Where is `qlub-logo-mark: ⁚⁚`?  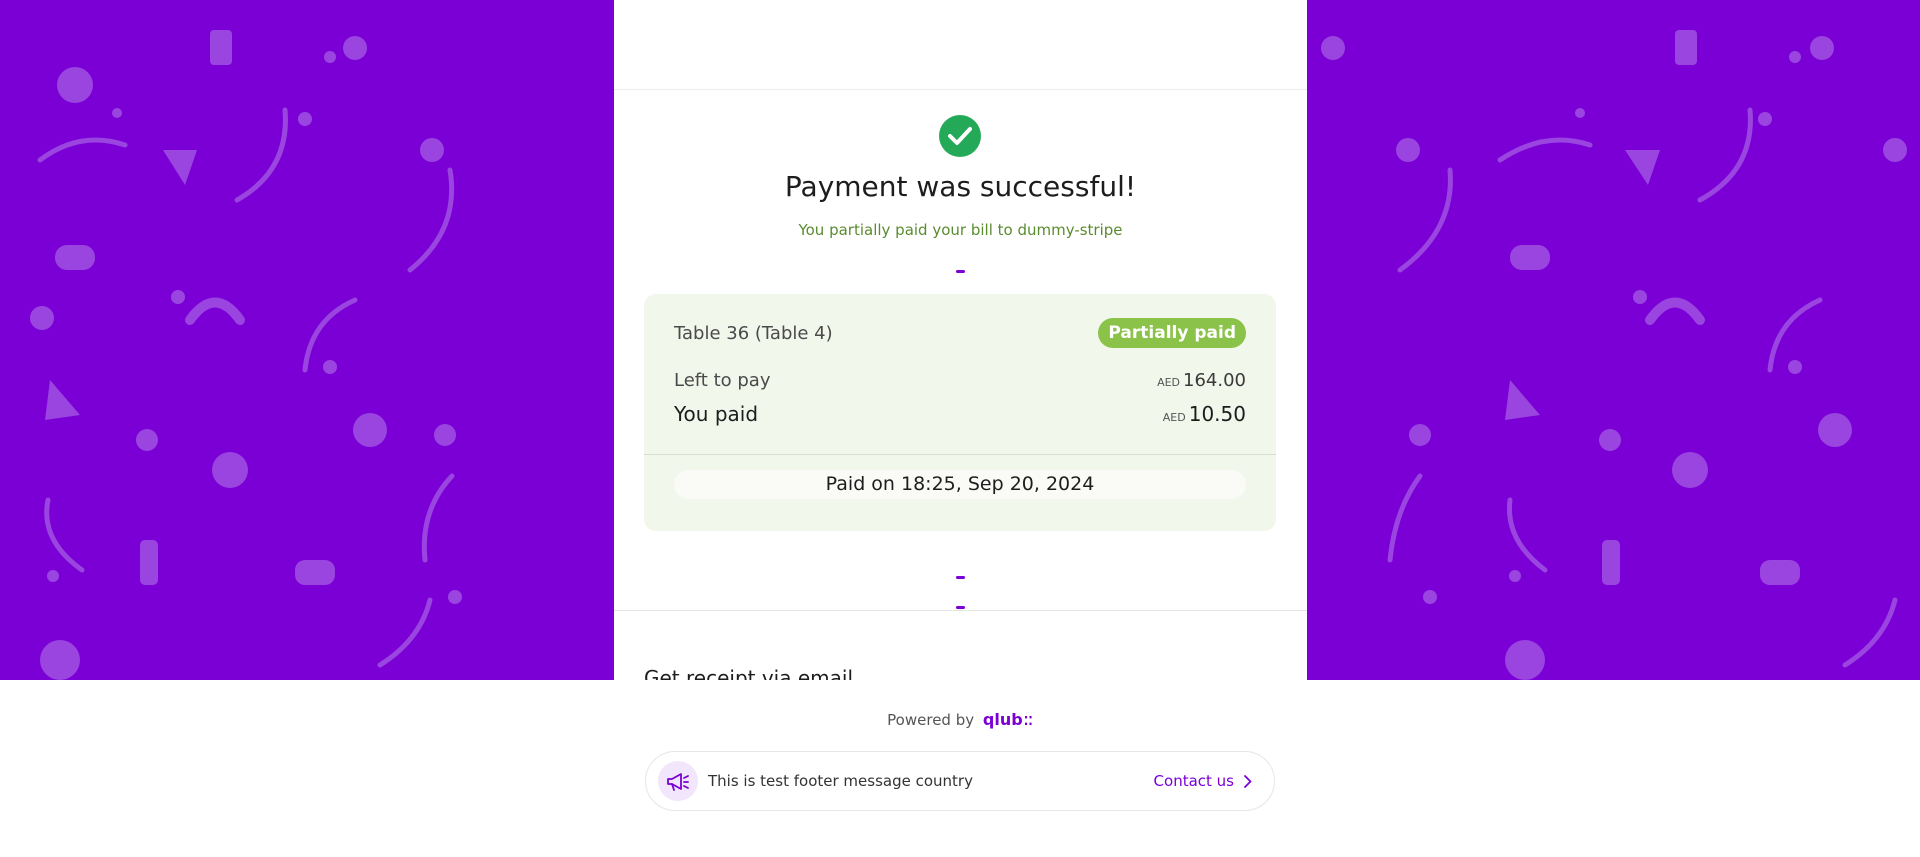
qlub-logo-mark: ⁚⁚ is located at coordinates (1028, 721).